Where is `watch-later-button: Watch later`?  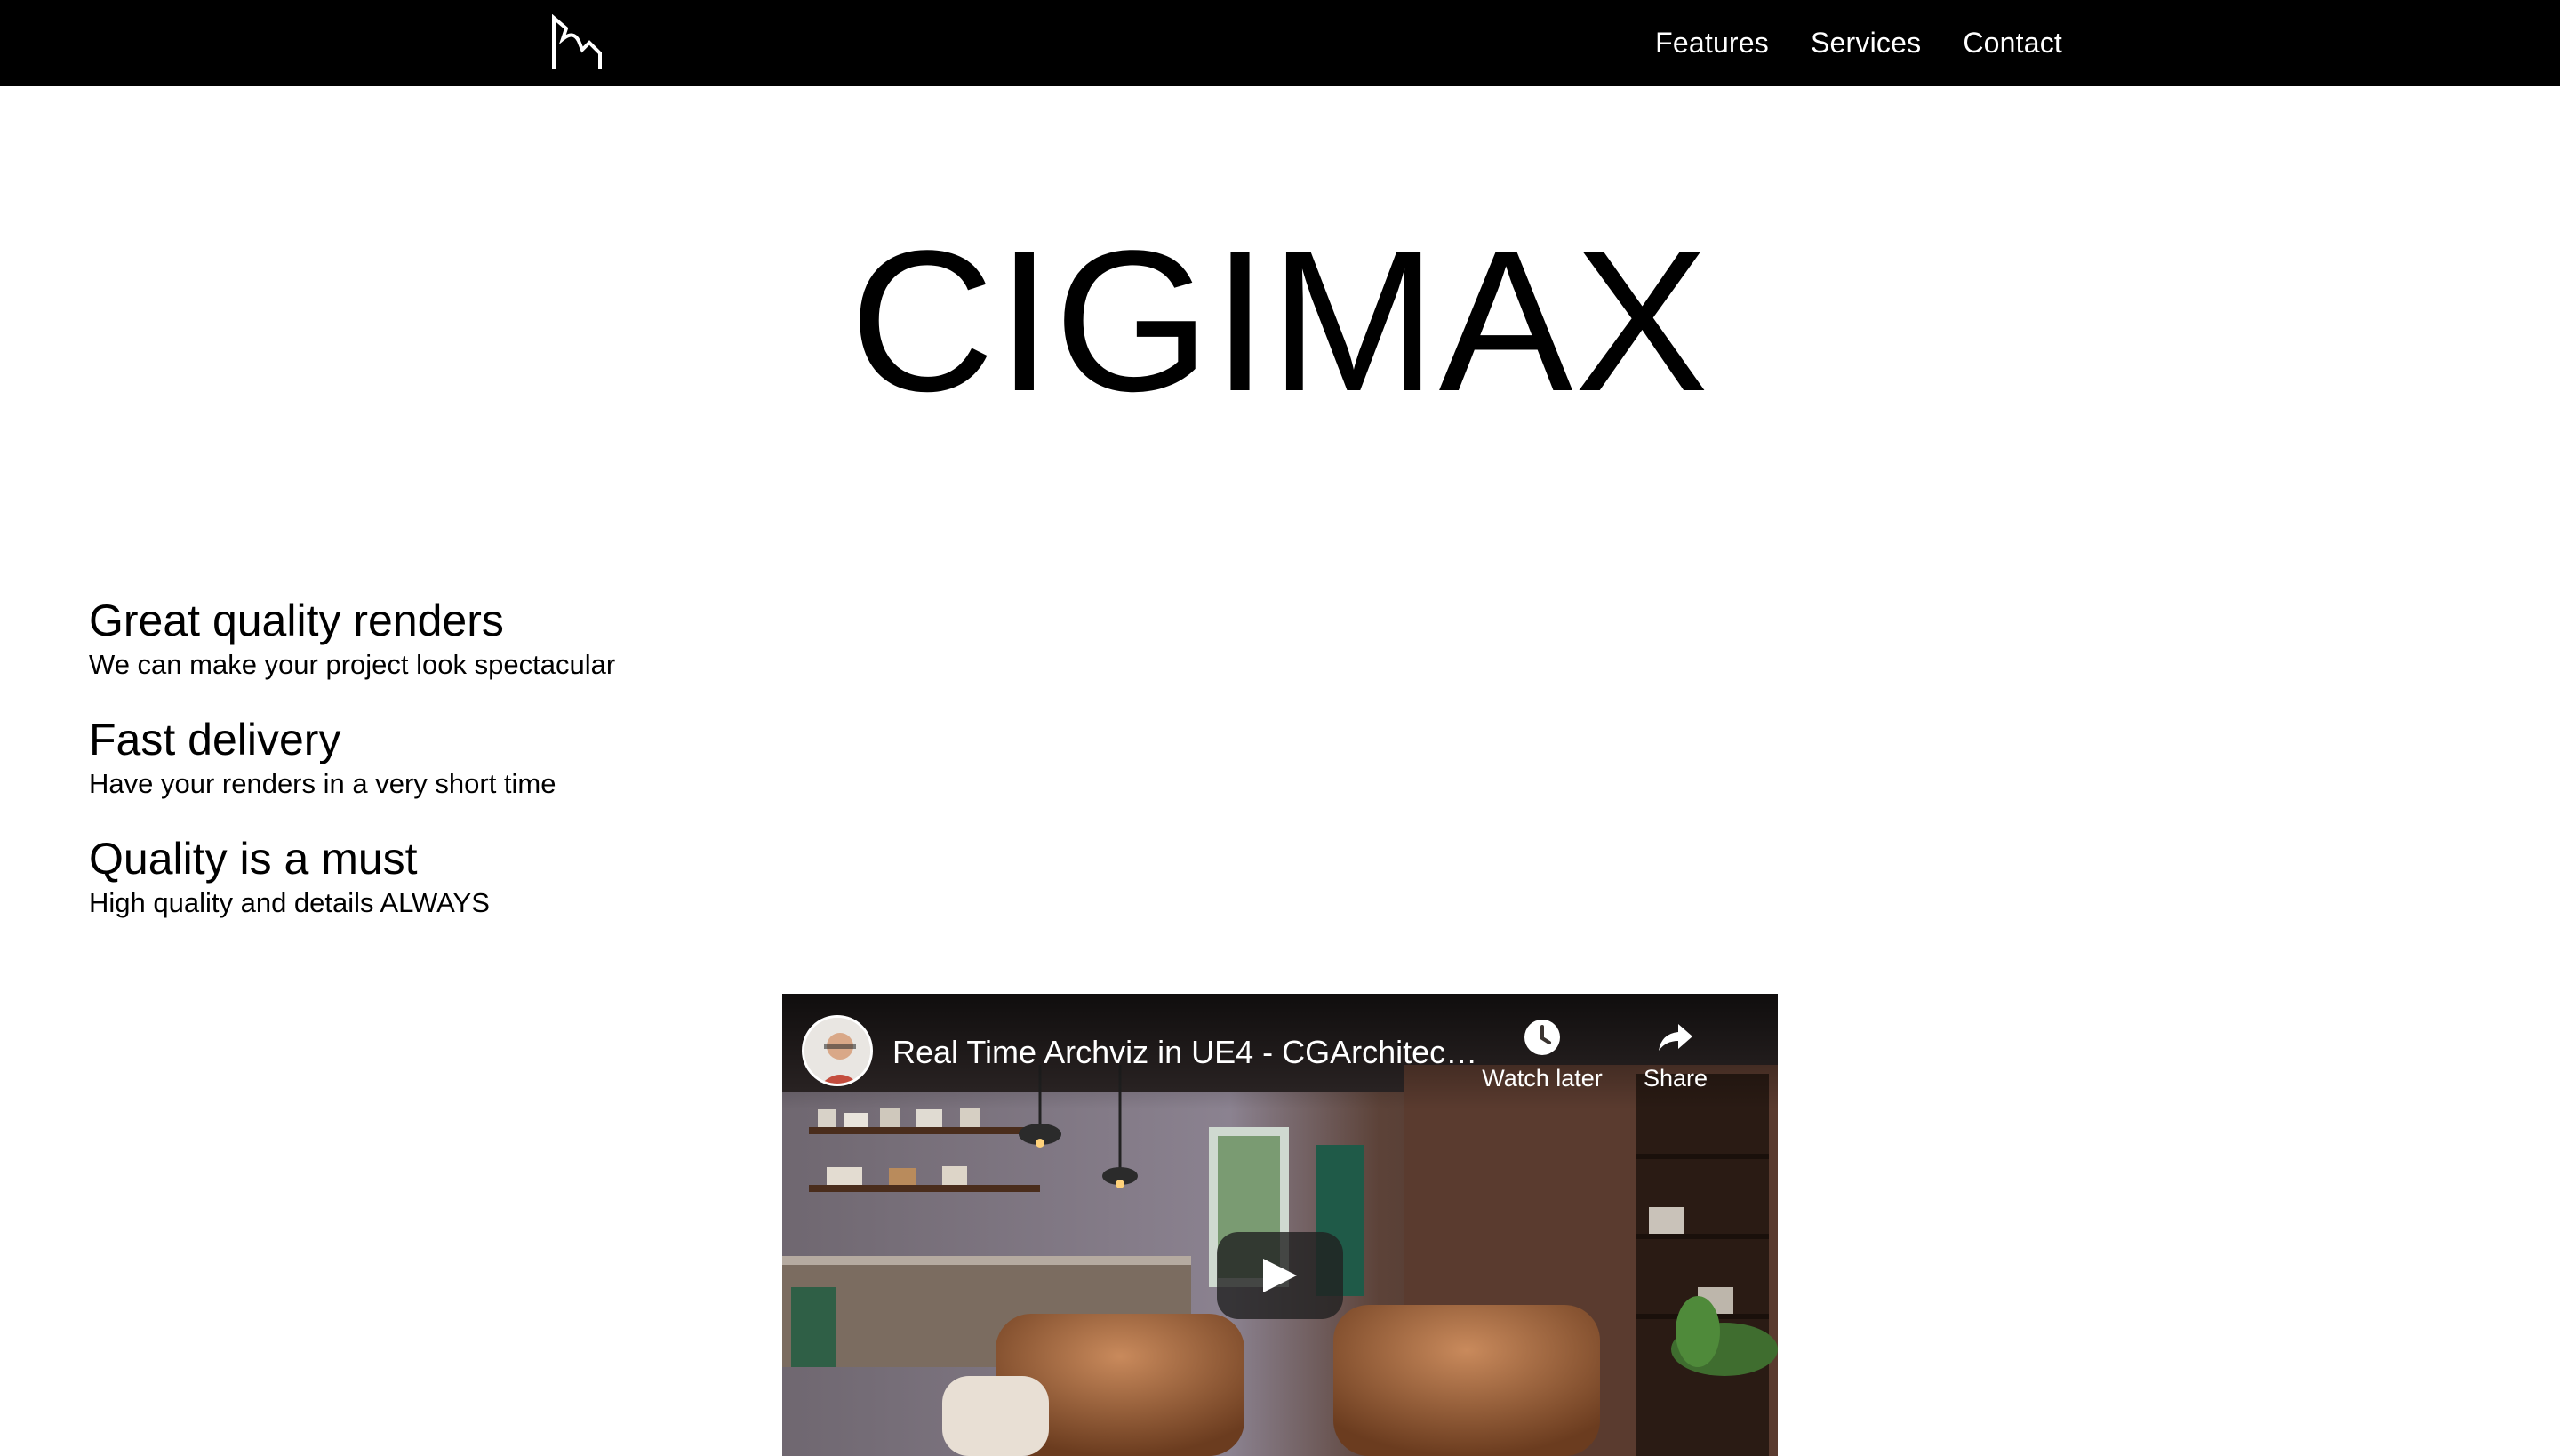 watch-later-button: Watch later is located at coordinates (1542, 1053).